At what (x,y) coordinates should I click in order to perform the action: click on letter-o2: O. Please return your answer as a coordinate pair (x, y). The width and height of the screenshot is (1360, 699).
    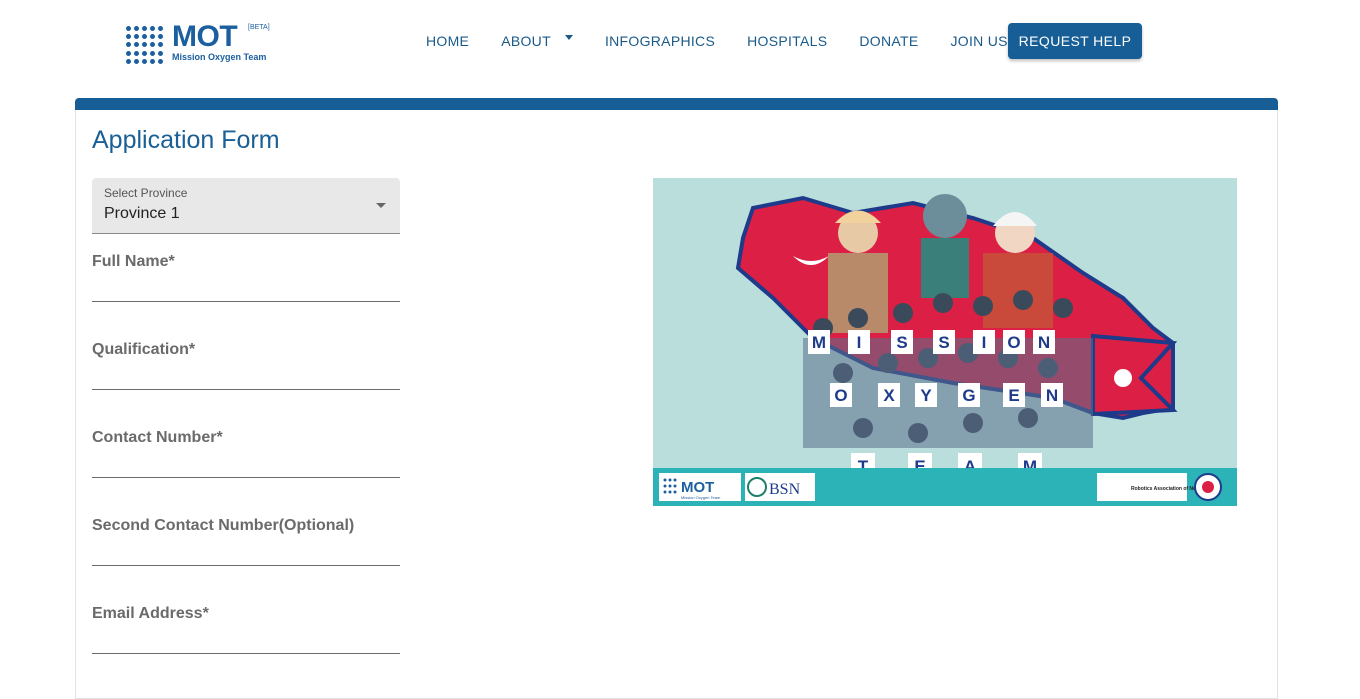
    Looking at the image, I should click on (840, 395).